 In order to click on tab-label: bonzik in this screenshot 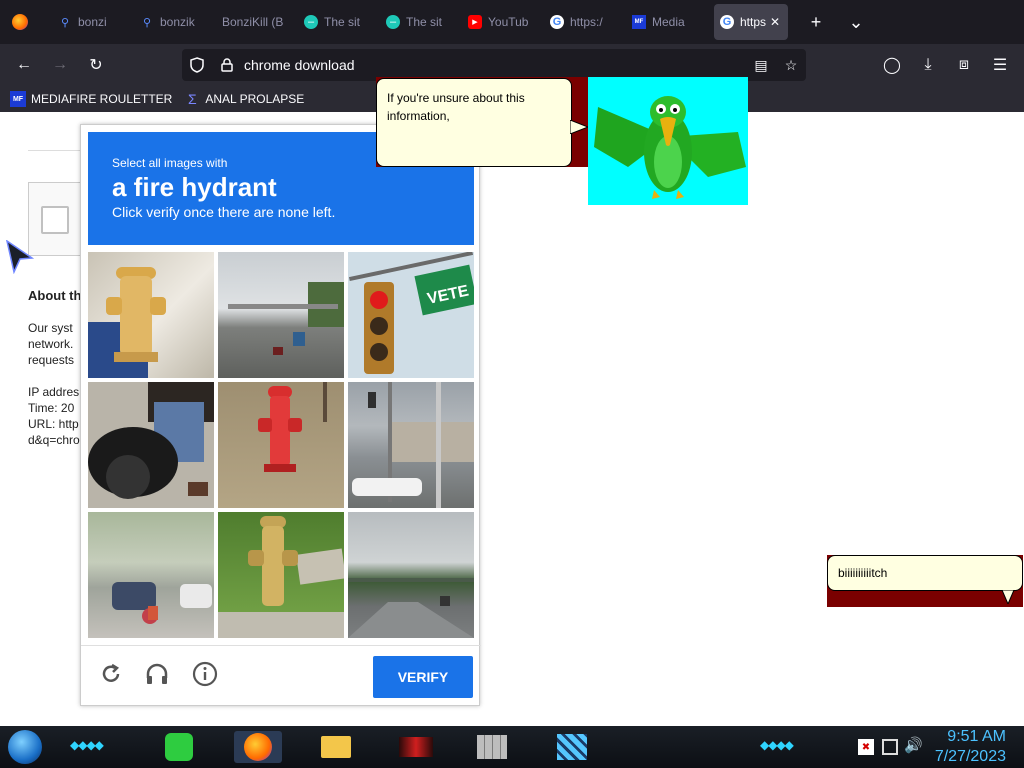, I will do `click(177, 22)`.